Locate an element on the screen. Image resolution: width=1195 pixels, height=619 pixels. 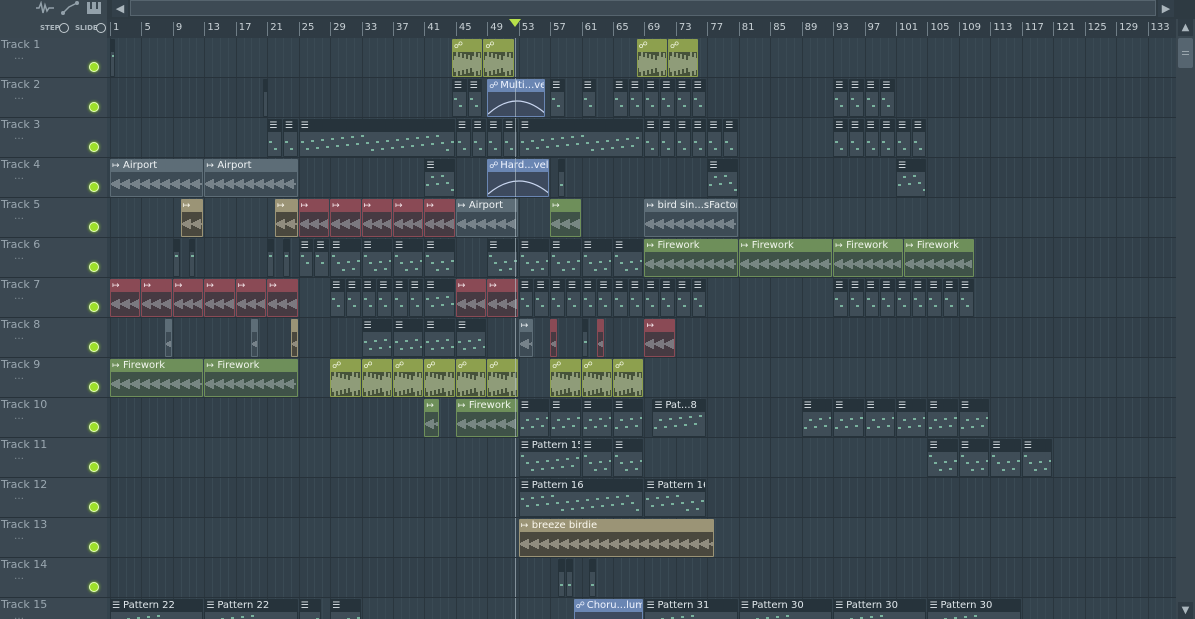
scroll-left-icon: ◀ is located at coordinates (120, 8).